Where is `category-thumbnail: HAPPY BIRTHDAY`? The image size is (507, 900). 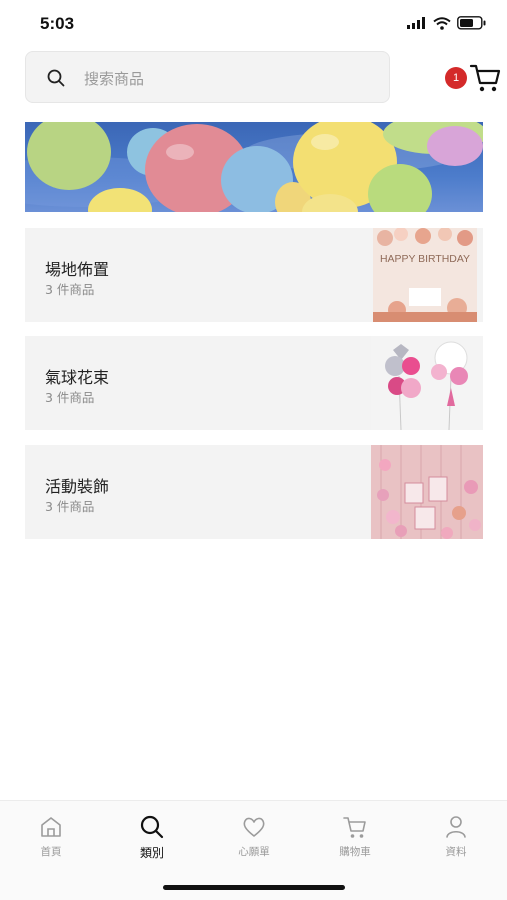
category-thumbnail: HAPPY BIRTHDAY is located at coordinates (425, 275).